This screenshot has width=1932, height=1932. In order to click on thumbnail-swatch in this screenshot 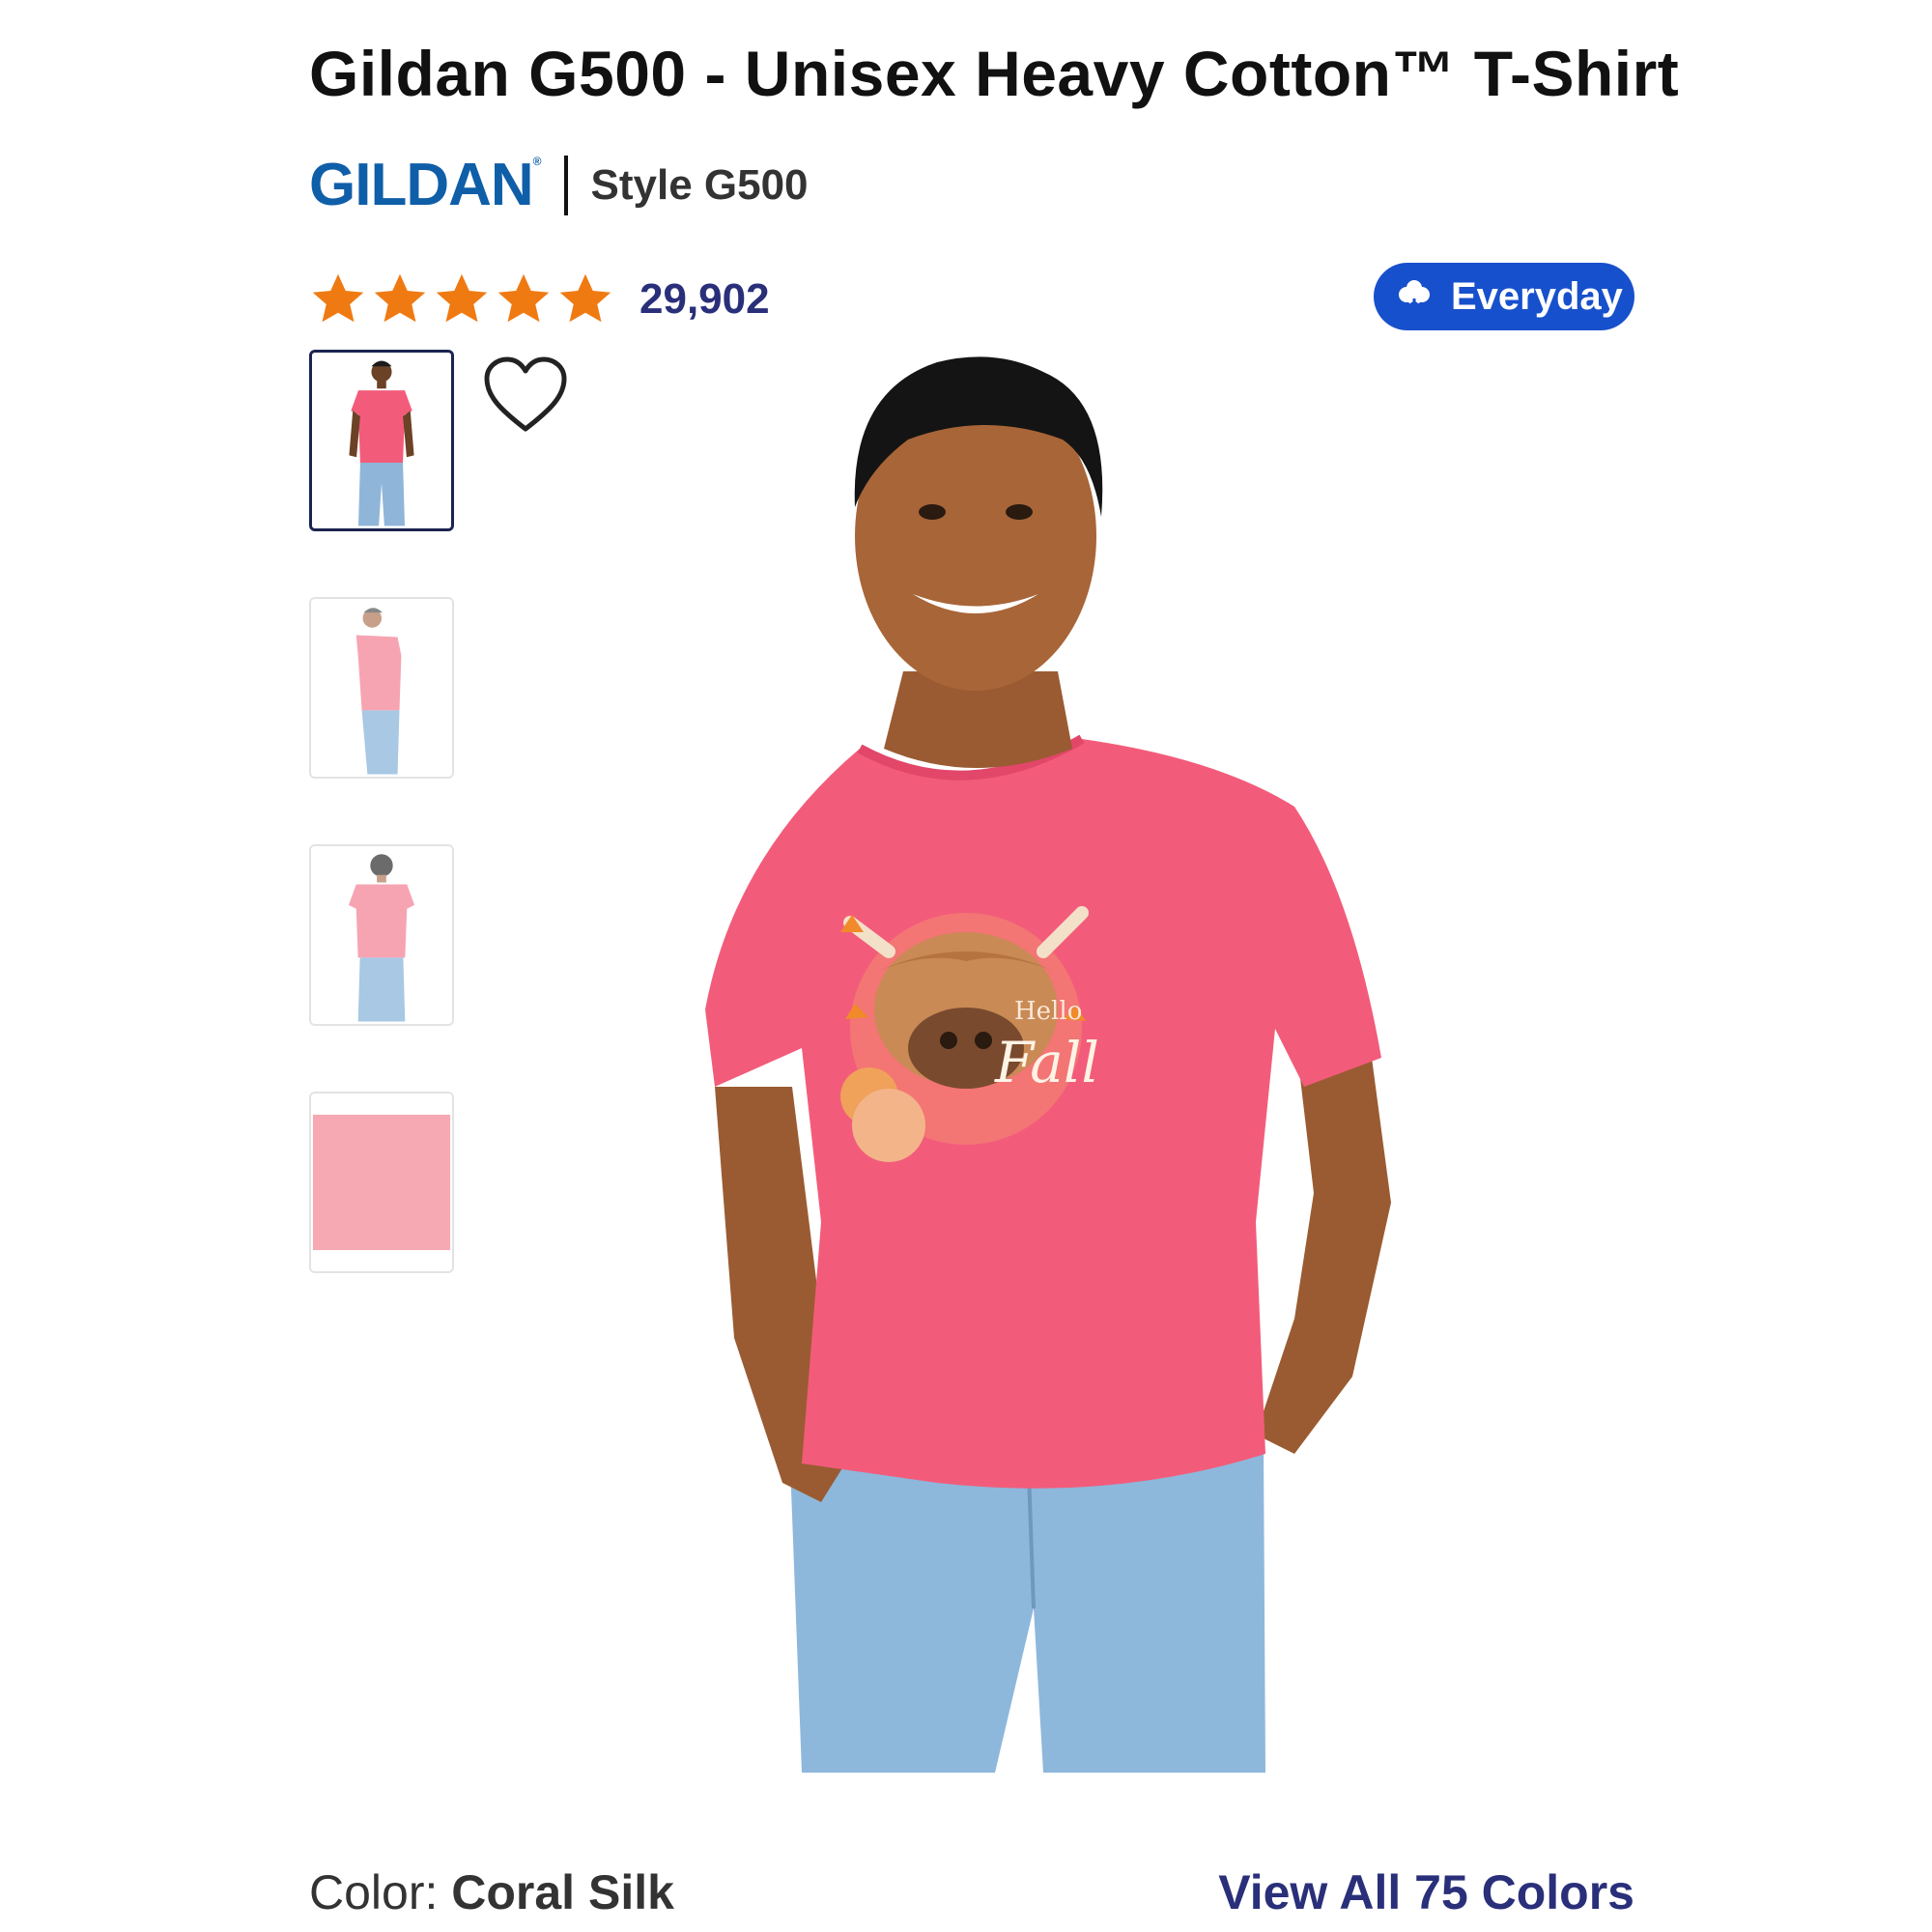, I will do `click(381, 1182)`.